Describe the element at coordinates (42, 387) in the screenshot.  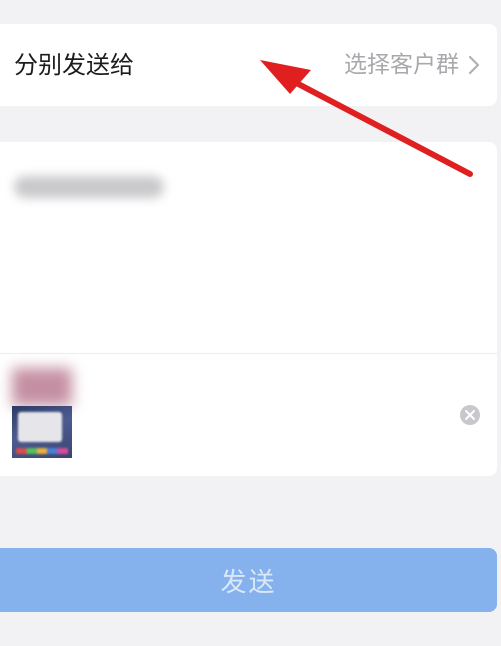
I see `thumbnail-blurred-top` at that location.